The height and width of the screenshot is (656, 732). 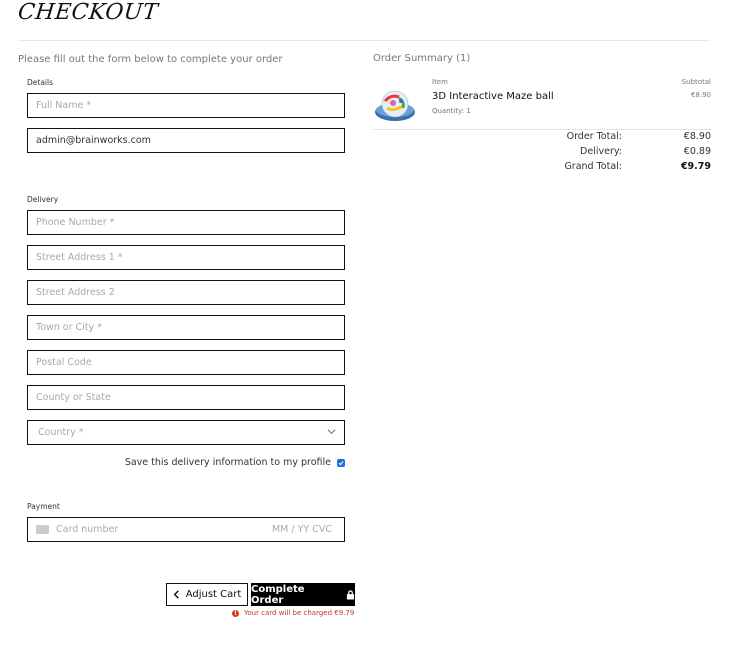 What do you see at coordinates (235, 613) in the screenshot?
I see `alert-circle-icon: !` at bounding box center [235, 613].